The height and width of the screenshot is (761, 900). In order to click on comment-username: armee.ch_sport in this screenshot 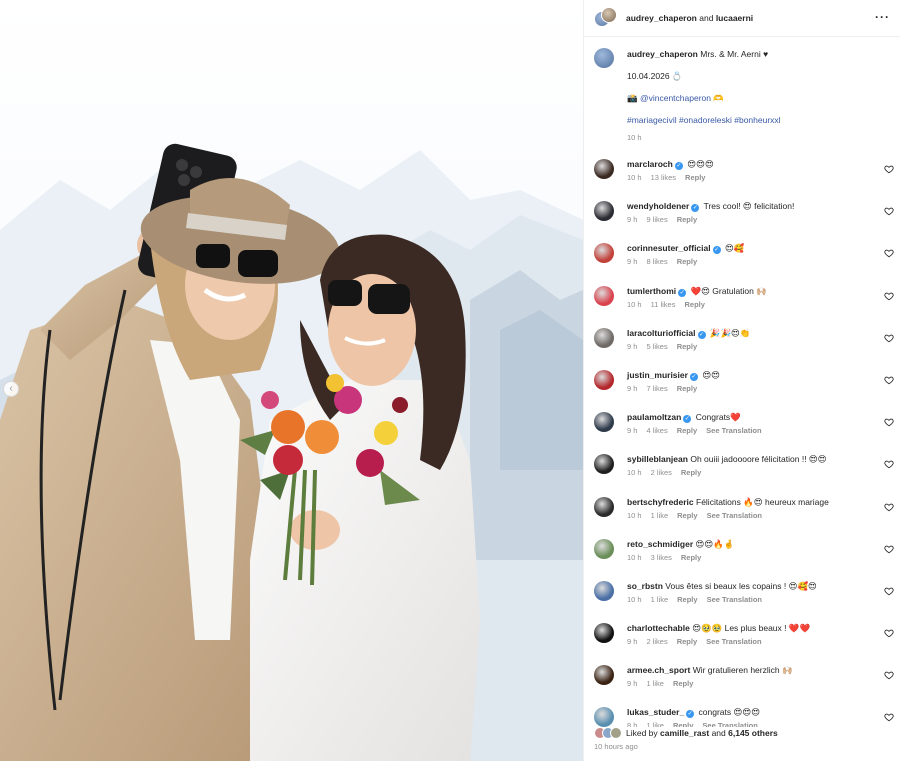, I will do `click(658, 670)`.